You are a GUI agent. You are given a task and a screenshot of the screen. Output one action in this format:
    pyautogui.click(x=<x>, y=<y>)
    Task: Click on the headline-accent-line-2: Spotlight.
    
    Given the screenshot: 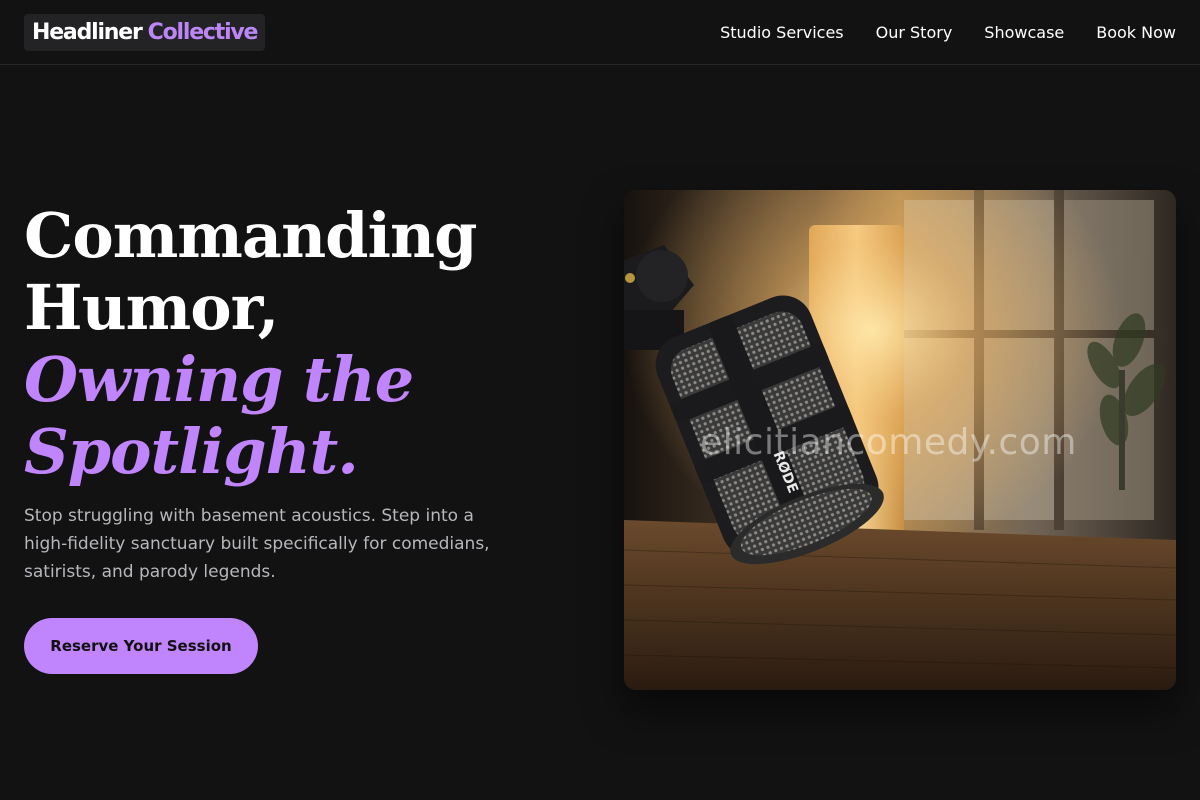 What is the action you would take?
    pyautogui.click(x=191, y=451)
    